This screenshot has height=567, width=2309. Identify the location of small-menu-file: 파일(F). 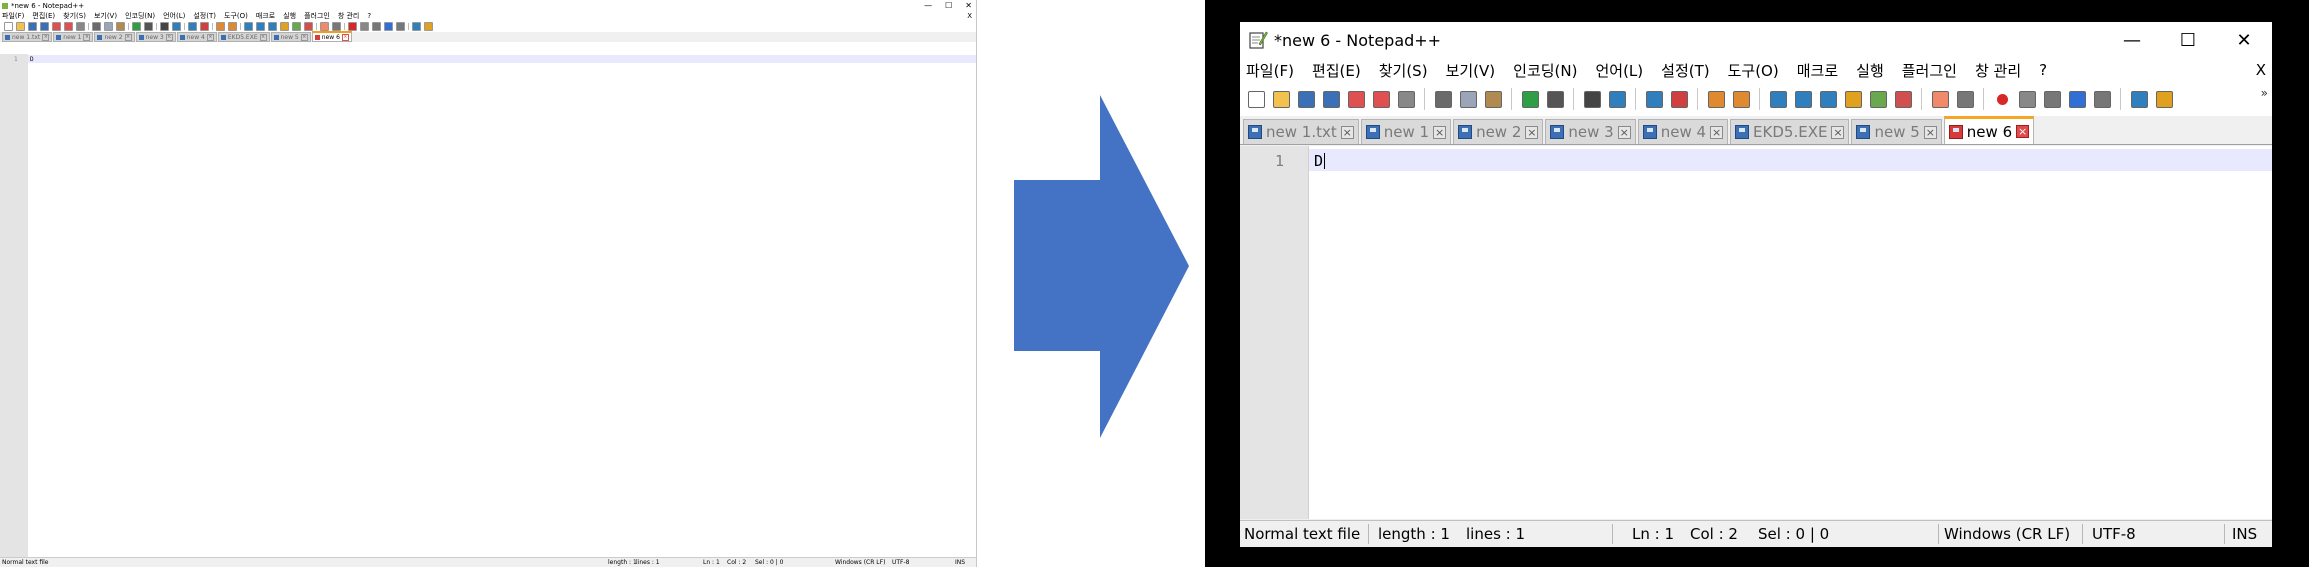
(13, 16).